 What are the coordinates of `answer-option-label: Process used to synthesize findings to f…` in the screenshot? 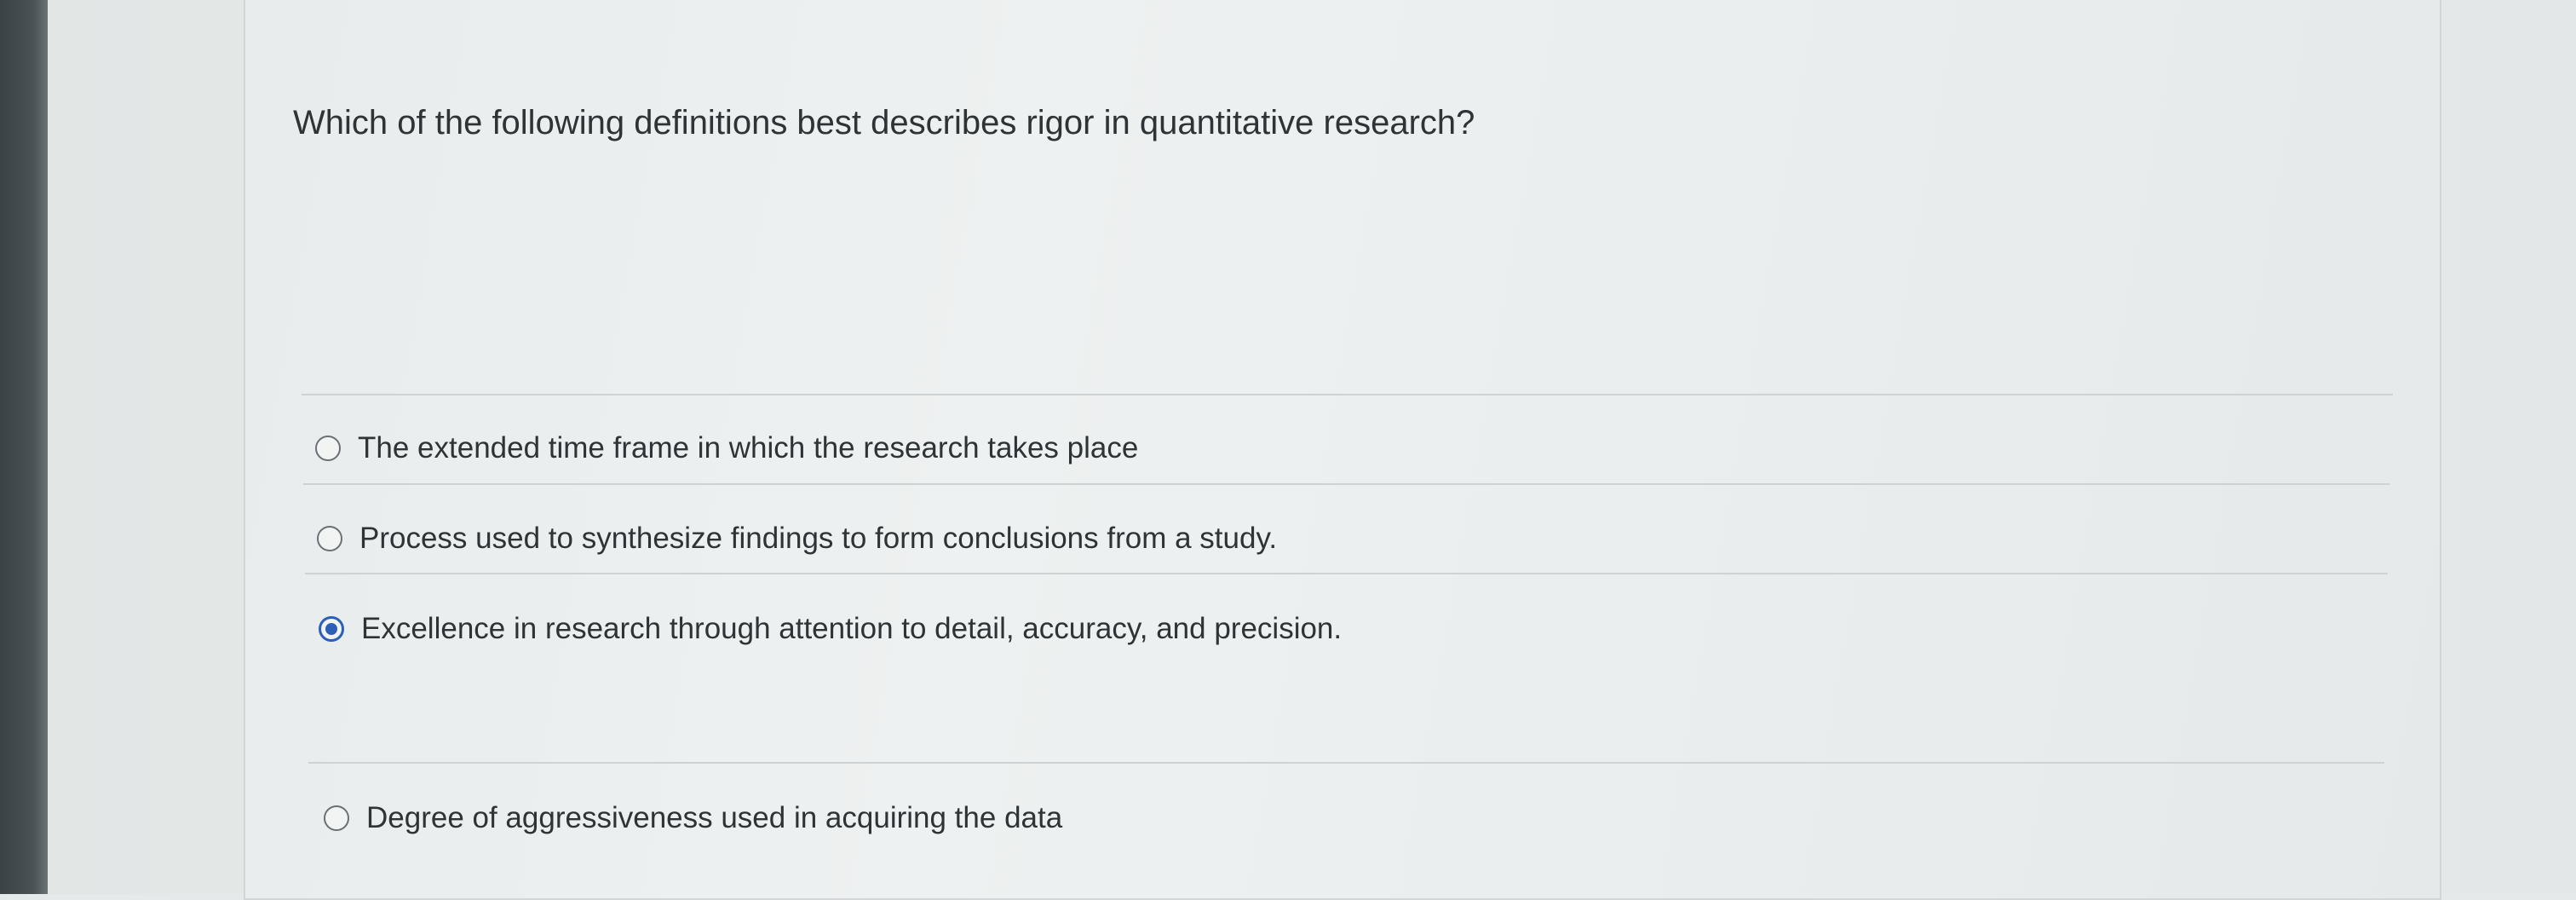 It's located at (819, 538).